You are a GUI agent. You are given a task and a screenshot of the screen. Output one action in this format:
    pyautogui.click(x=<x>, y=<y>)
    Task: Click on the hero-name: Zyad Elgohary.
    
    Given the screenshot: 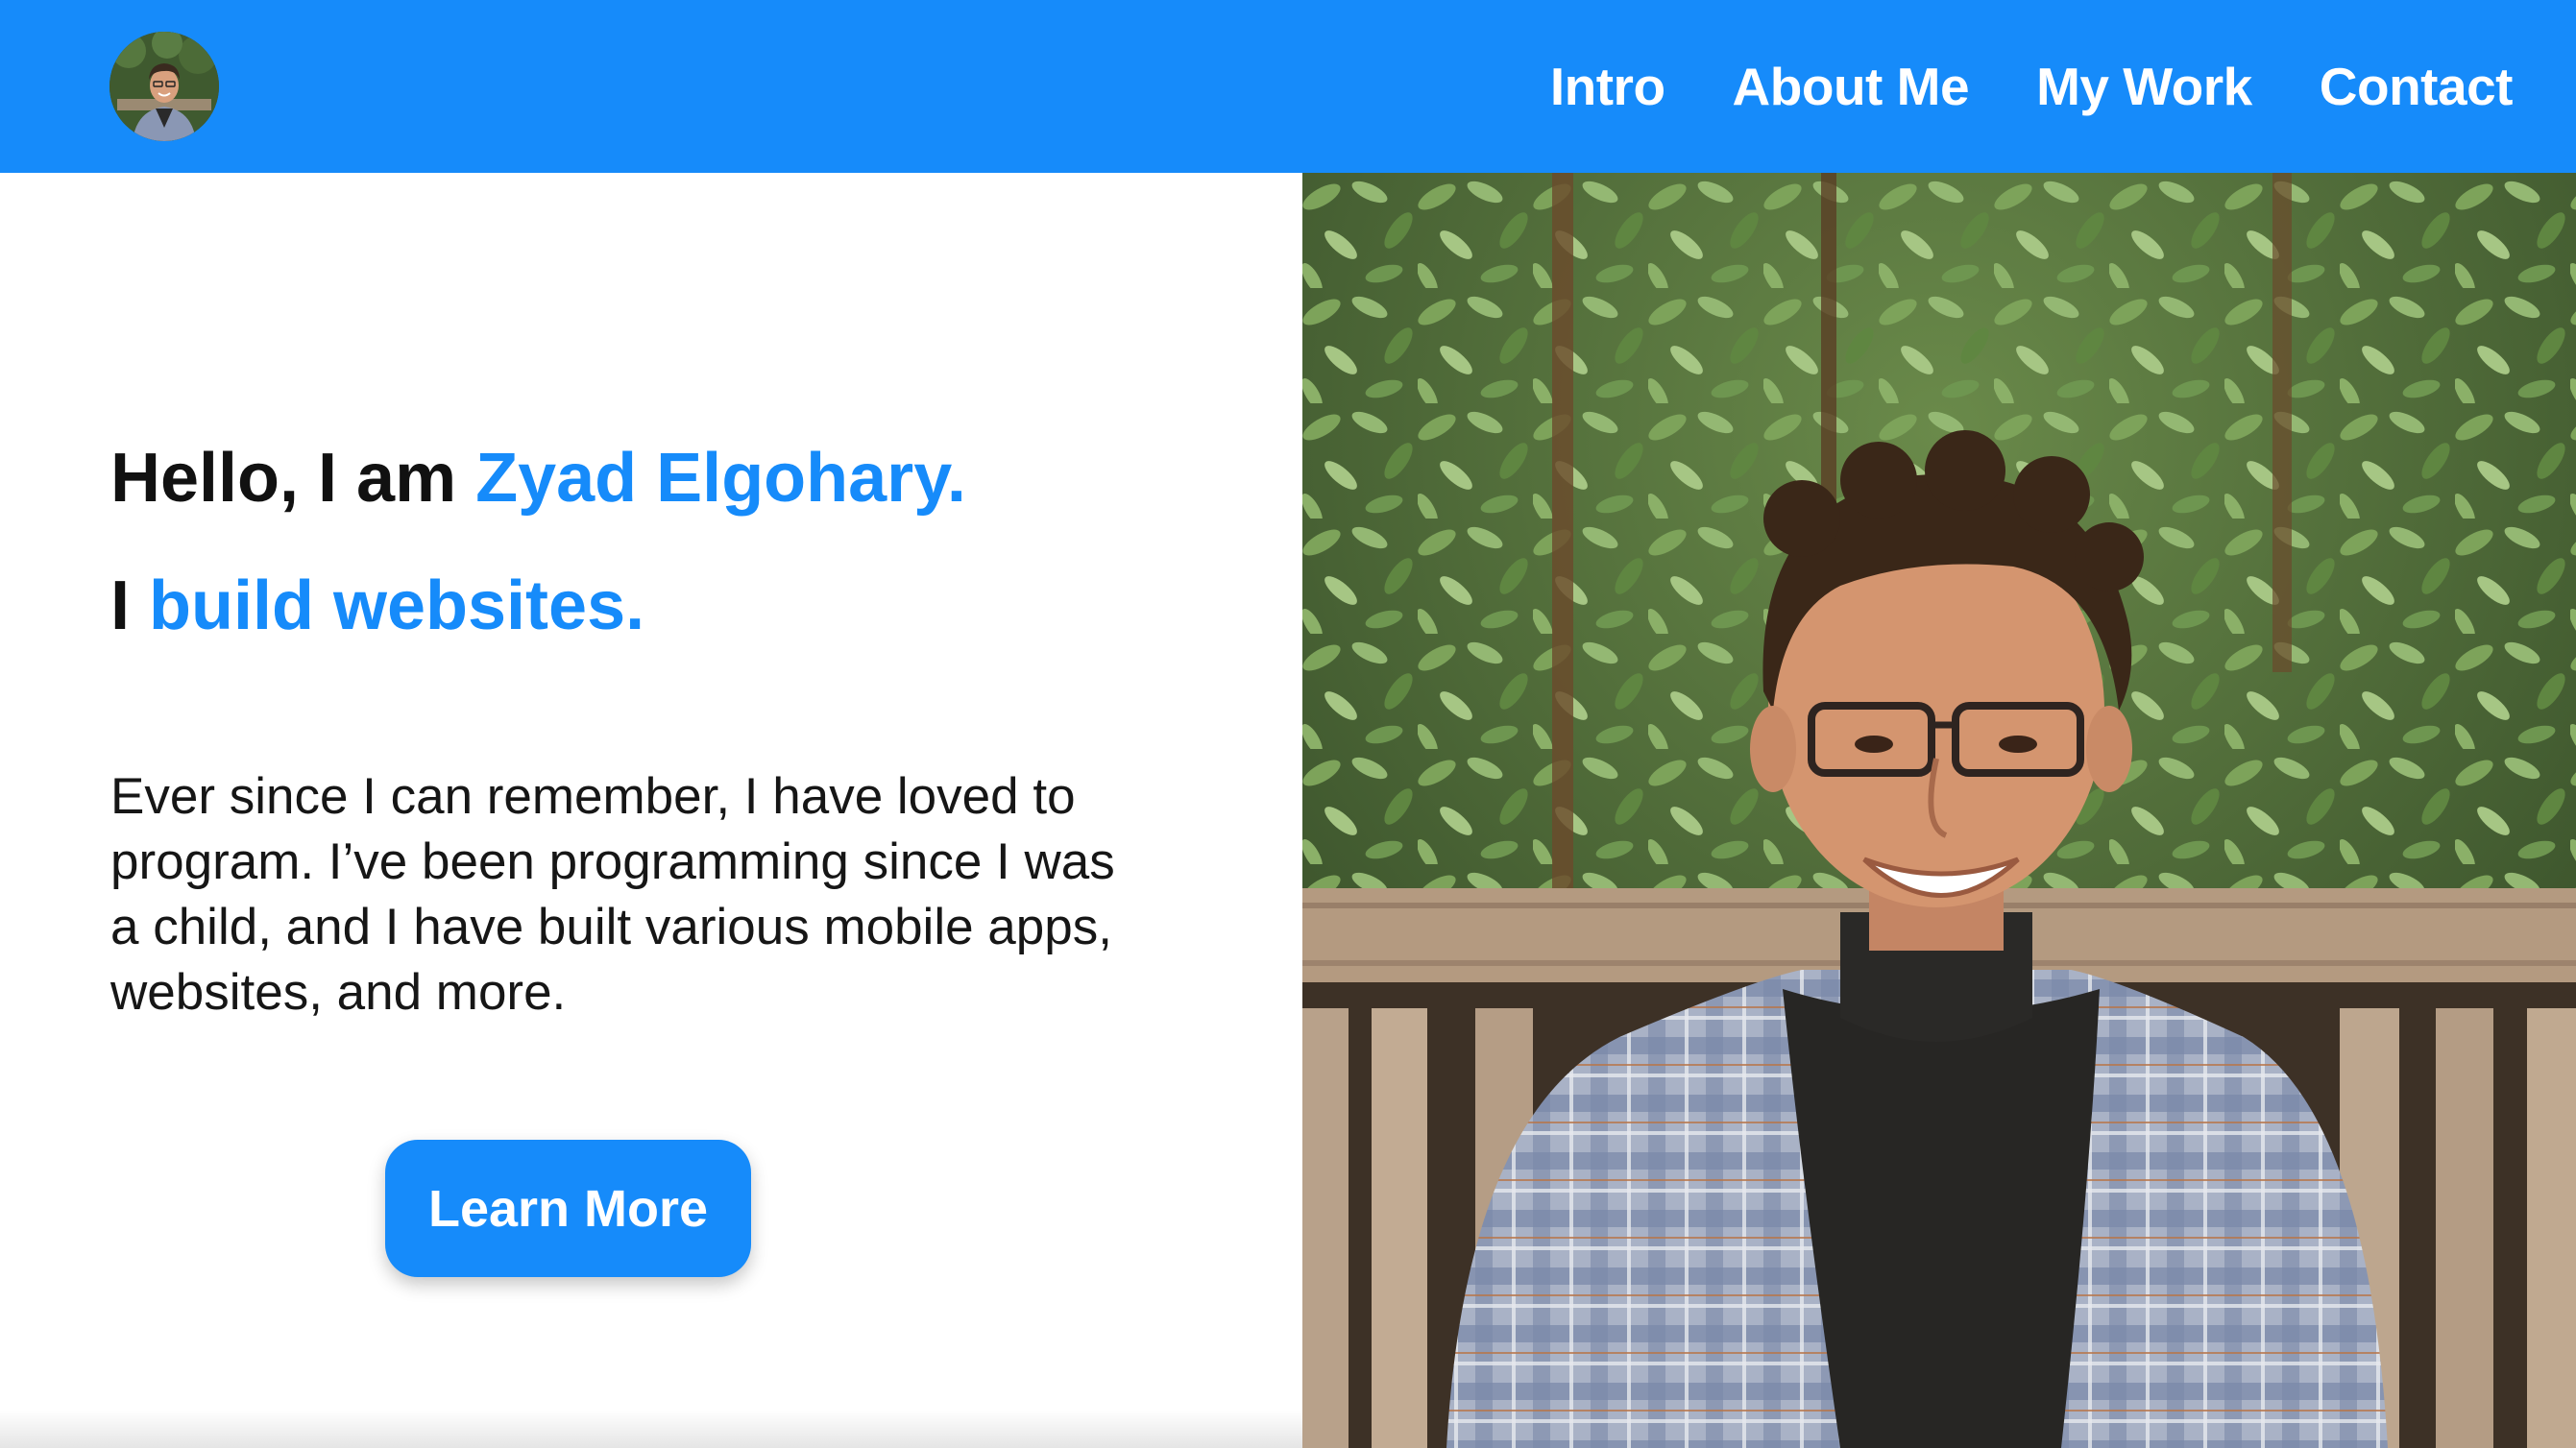 What is the action you would take?
    pyautogui.click(x=721, y=478)
    